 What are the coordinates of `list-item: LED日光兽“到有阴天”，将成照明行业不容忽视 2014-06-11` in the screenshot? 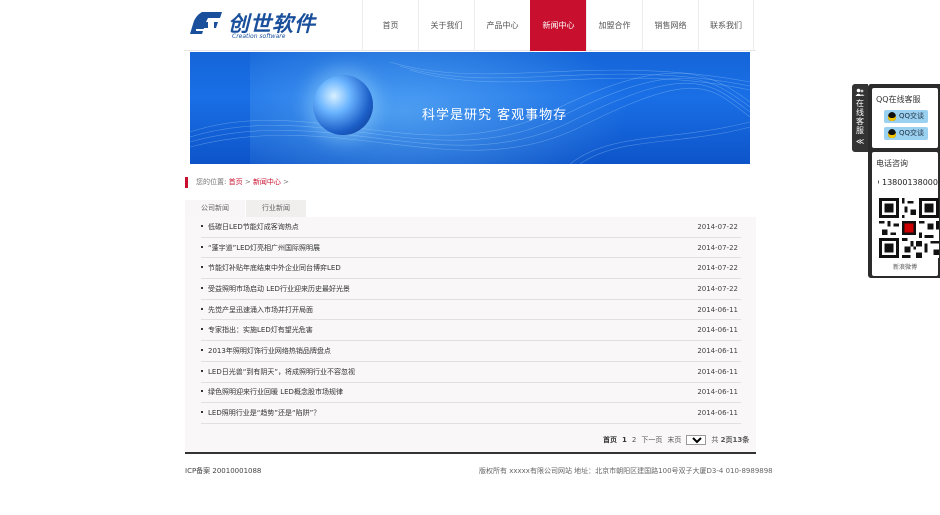 It's located at (471, 372).